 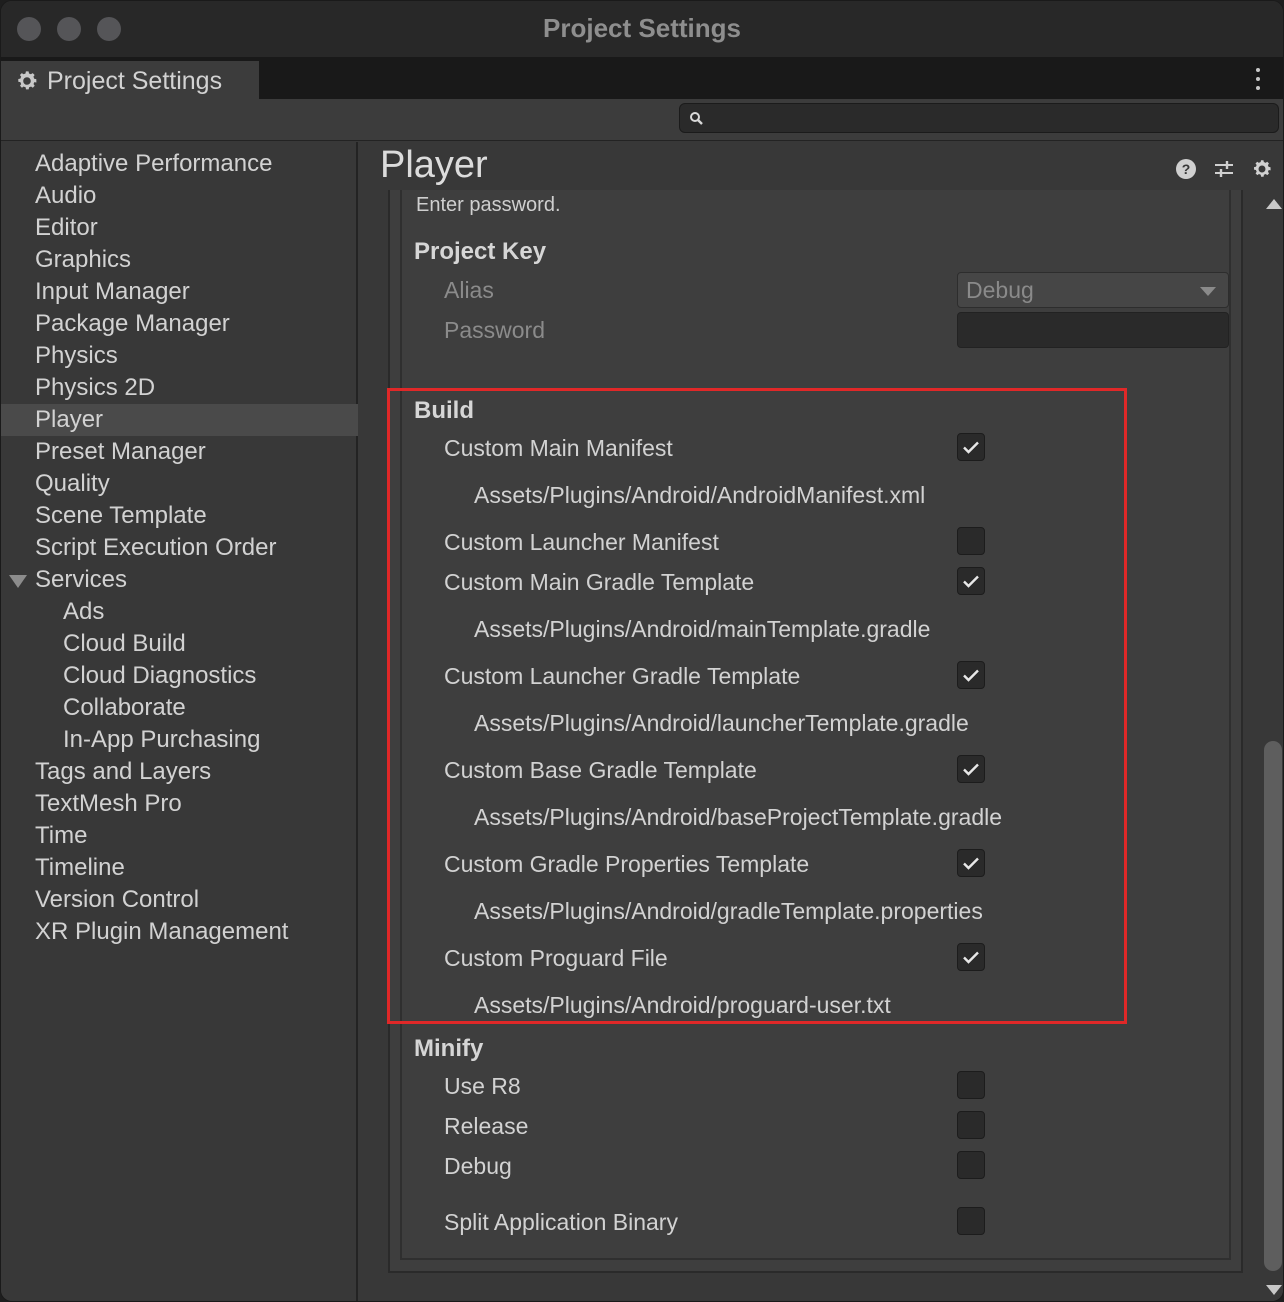 I want to click on sidebar-item-editor: Editor, so click(x=179, y=228).